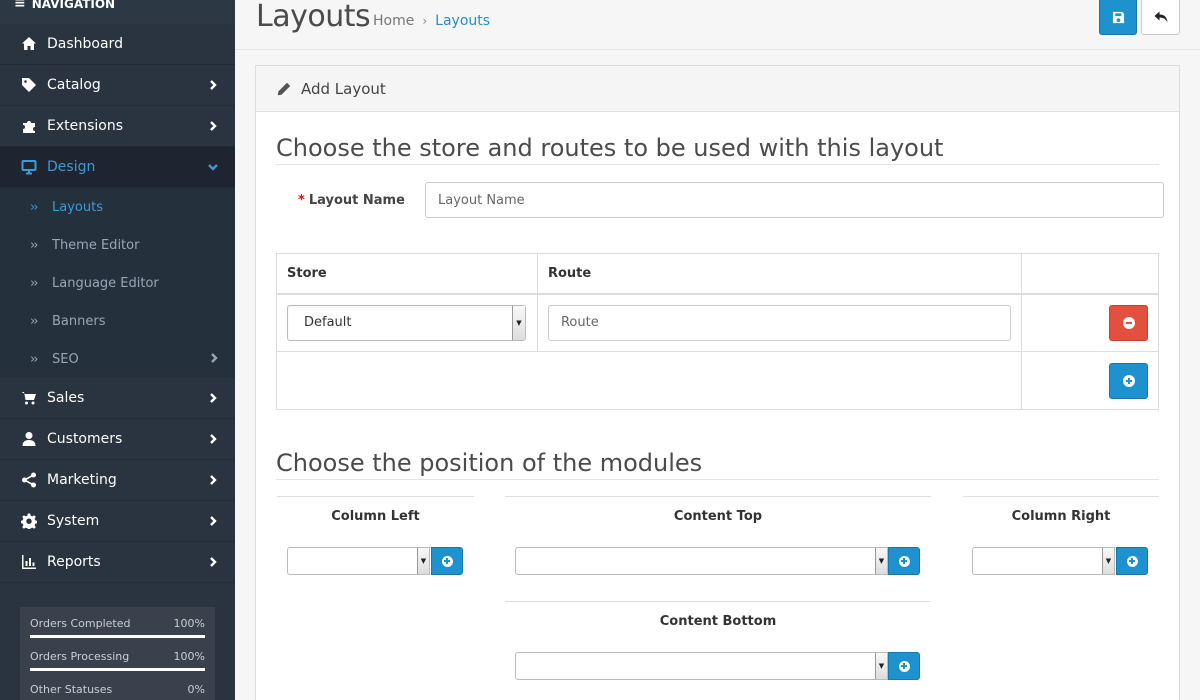 This screenshot has height=700, width=1200. What do you see at coordinates (328, 323) in the screenshot?
I see `store-select-value: Default` at bounding box center [328, 323].